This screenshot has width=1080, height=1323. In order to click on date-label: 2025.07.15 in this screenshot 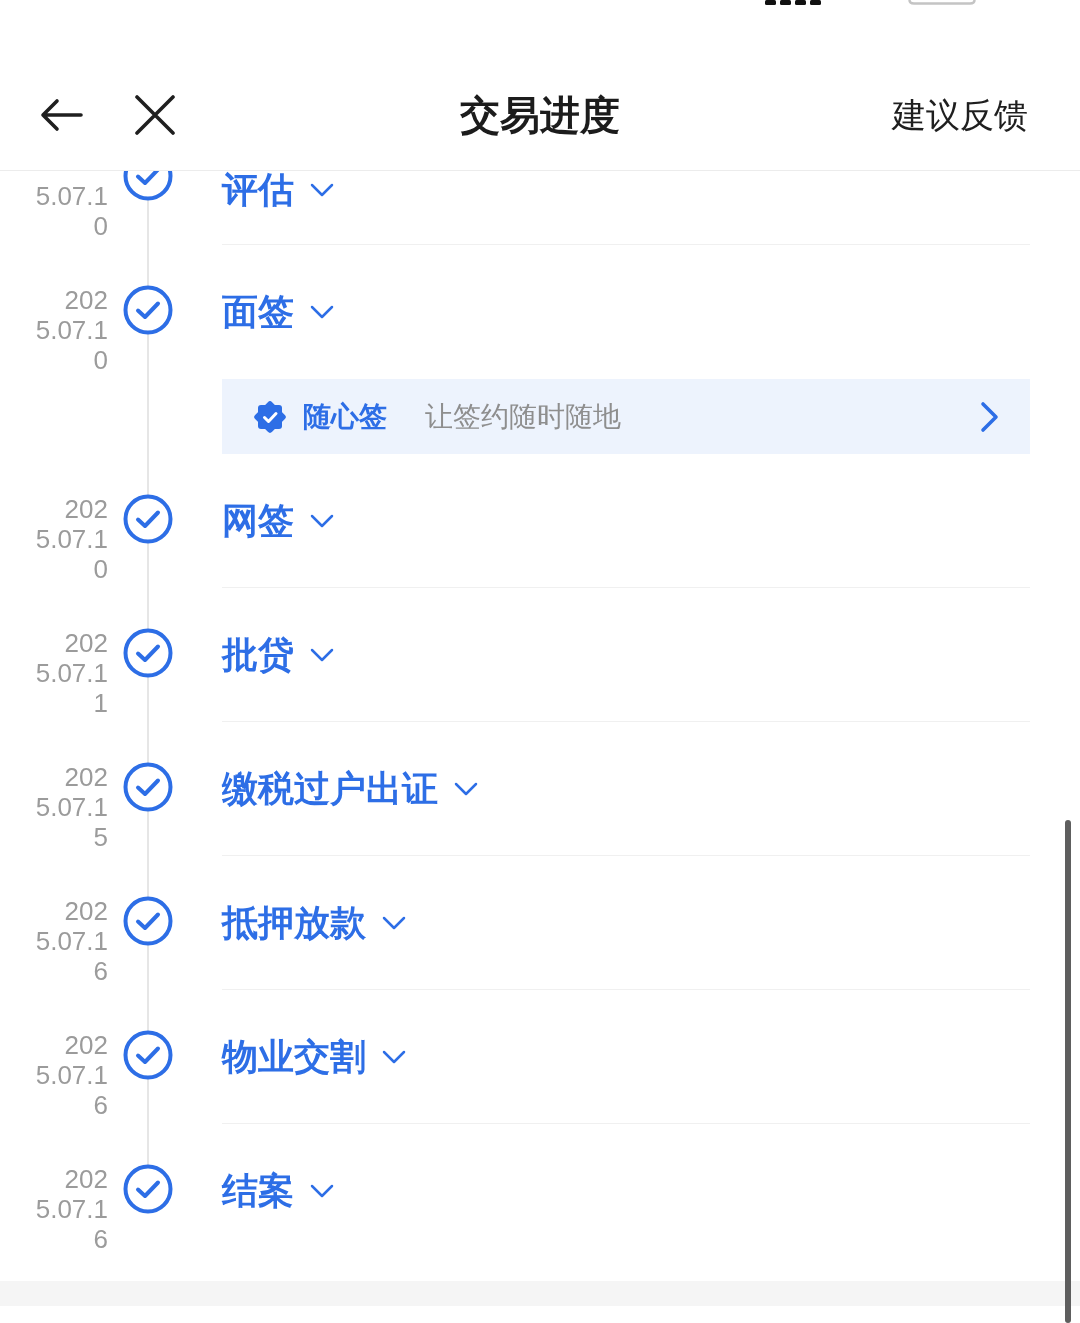, I will do `click(71, 807)`.